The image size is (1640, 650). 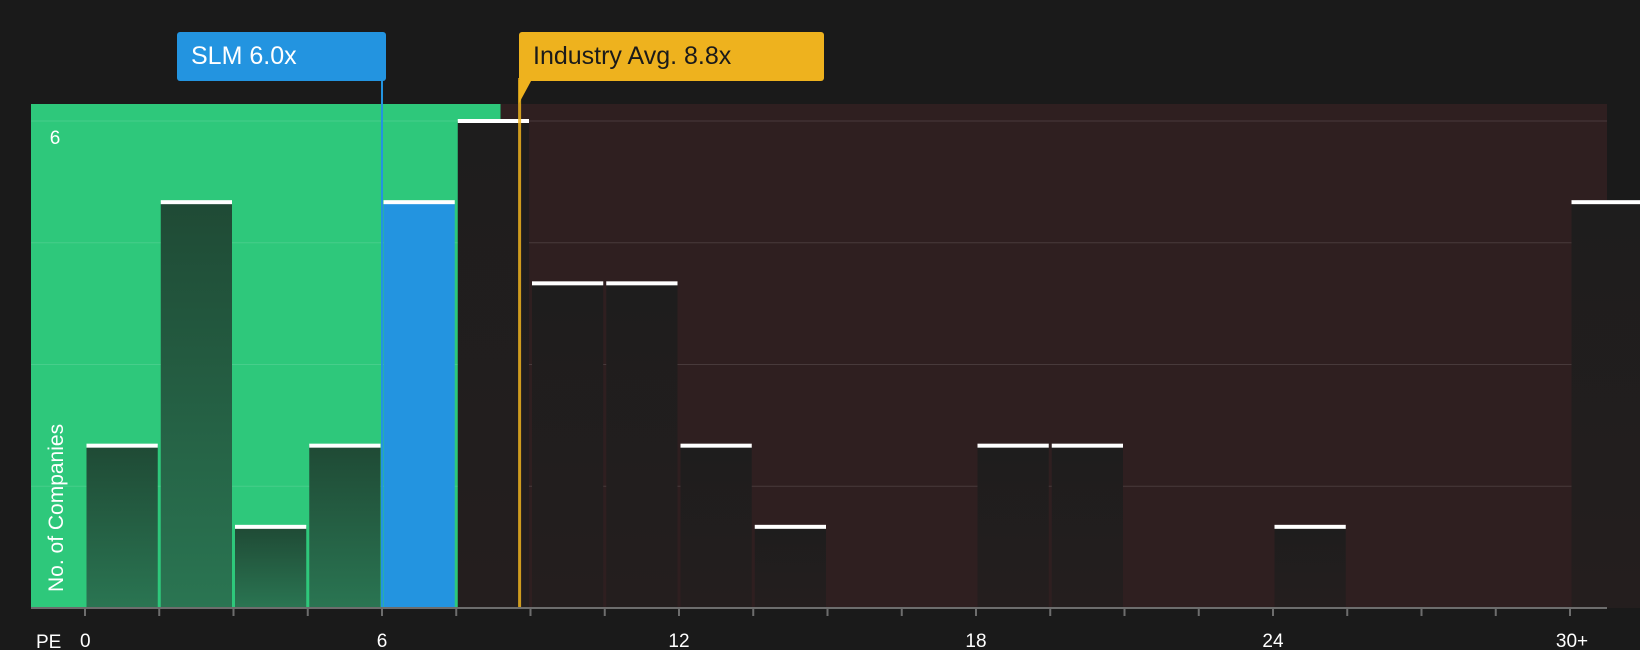 What do you see at coordinates (382, 640) in the screenshot?
I see `x-tick-label: 6` at bounding box center [382, 640].